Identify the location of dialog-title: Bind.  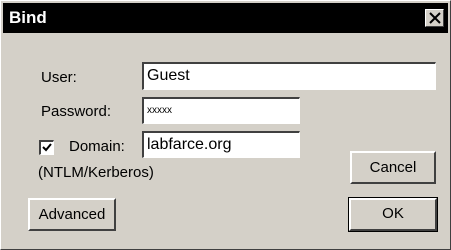
(28, 17).